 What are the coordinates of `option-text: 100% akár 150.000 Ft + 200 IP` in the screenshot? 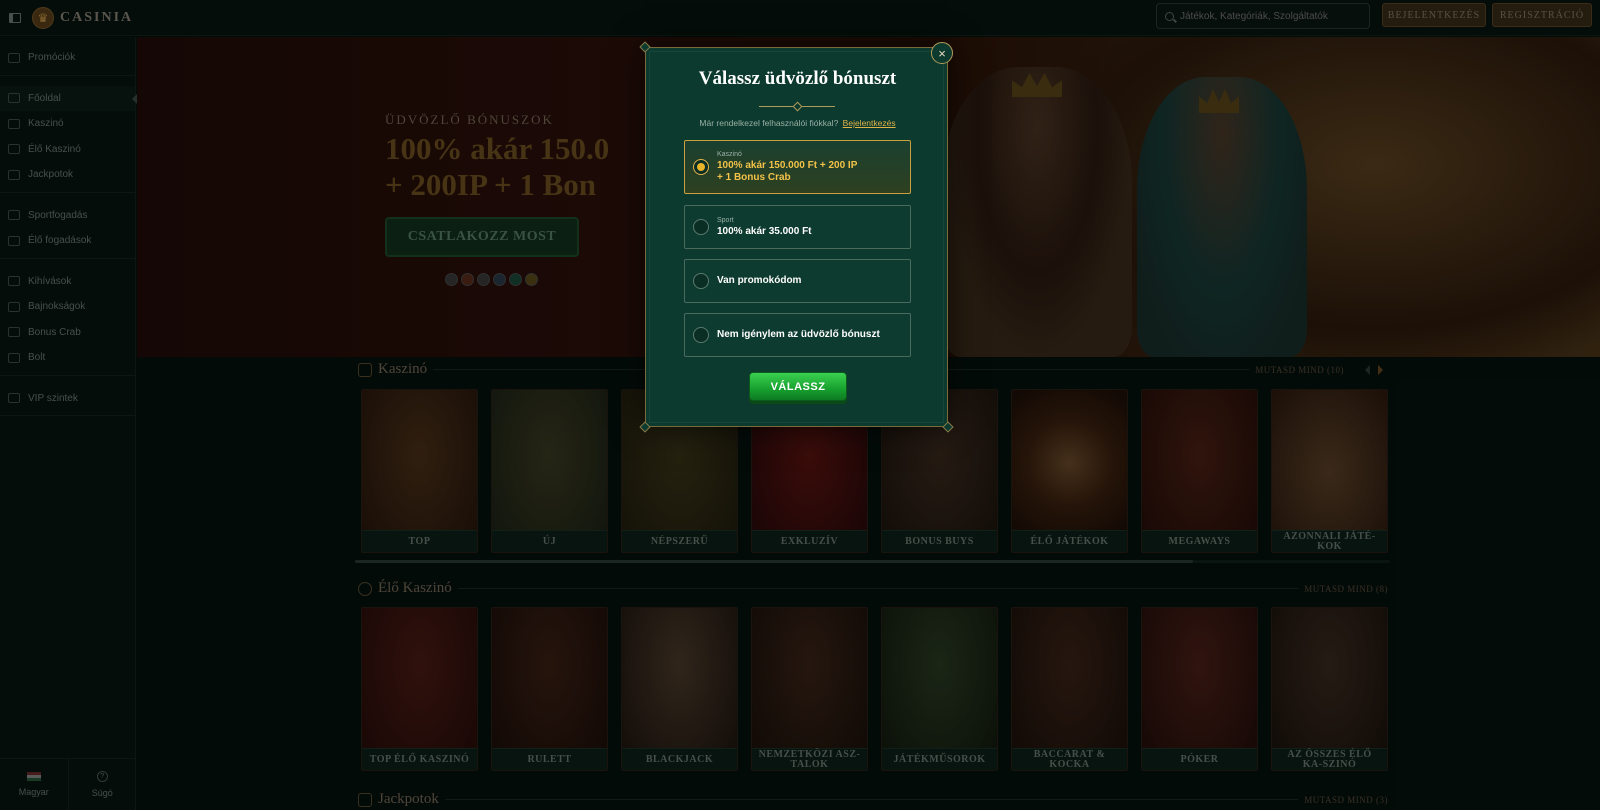 It's located at (787, 165).